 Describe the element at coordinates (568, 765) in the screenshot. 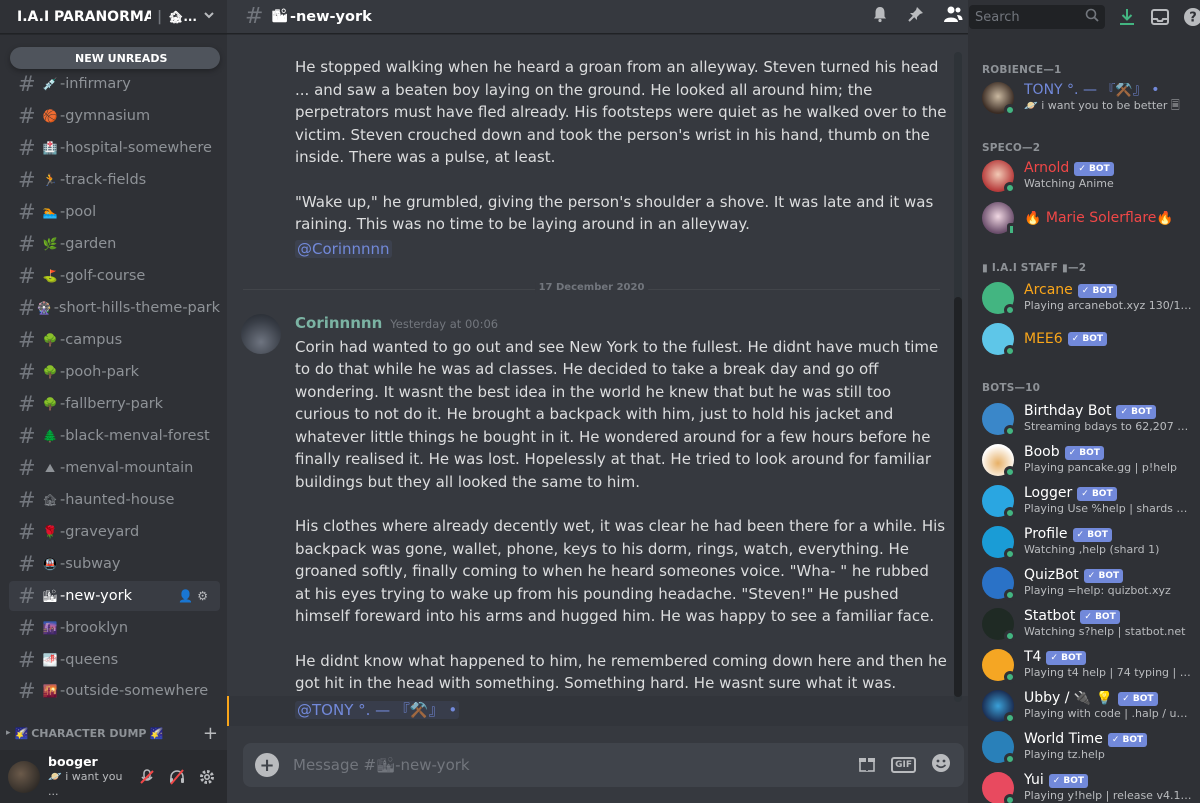

I see `message-input` at that location.